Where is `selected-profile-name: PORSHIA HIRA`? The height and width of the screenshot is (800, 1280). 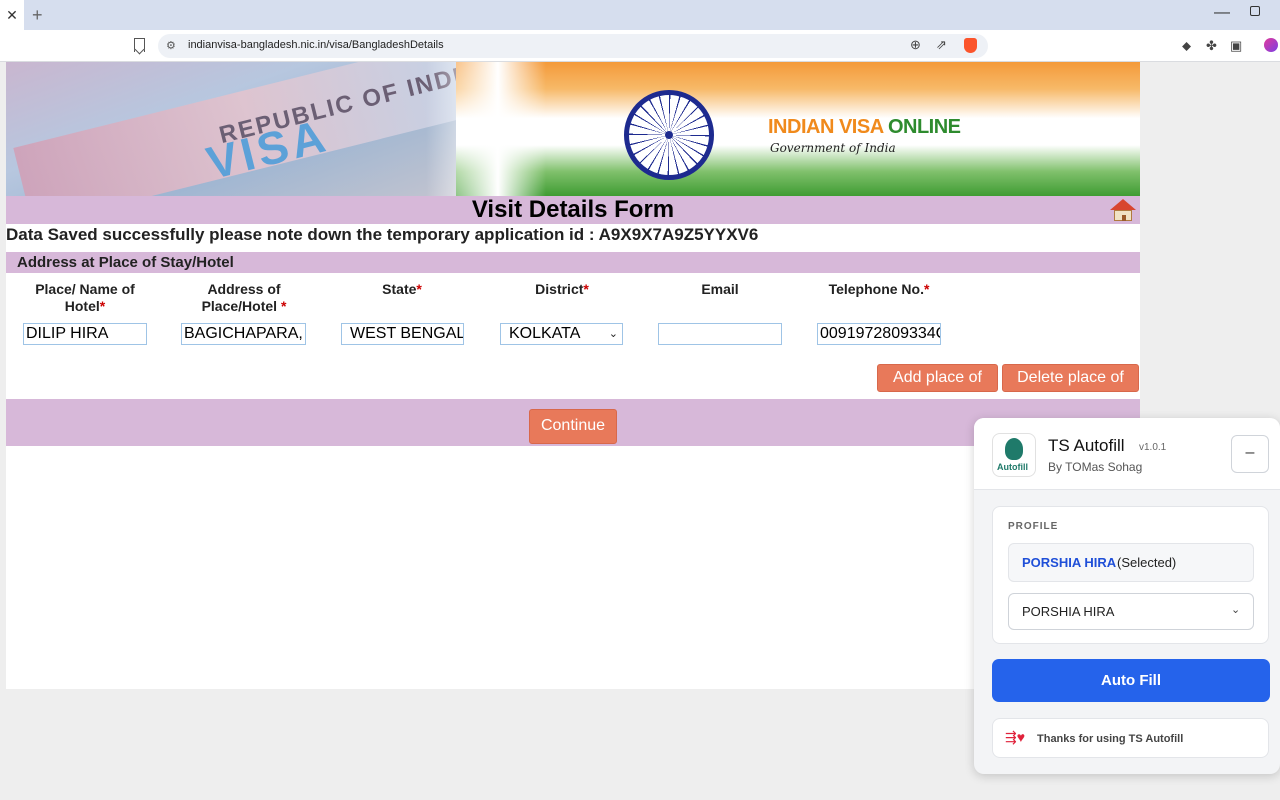 selected-profile-name: PORSHIA HIRA is located at coordinates (1069, 562).